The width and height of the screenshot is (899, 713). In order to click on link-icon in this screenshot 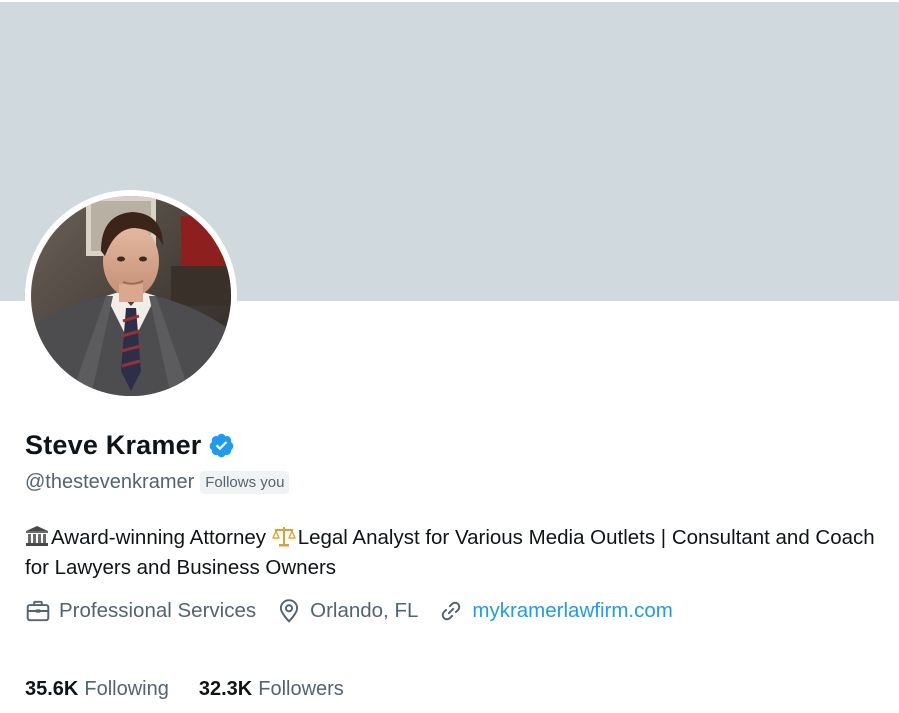, I will do `click(451, 611)`.